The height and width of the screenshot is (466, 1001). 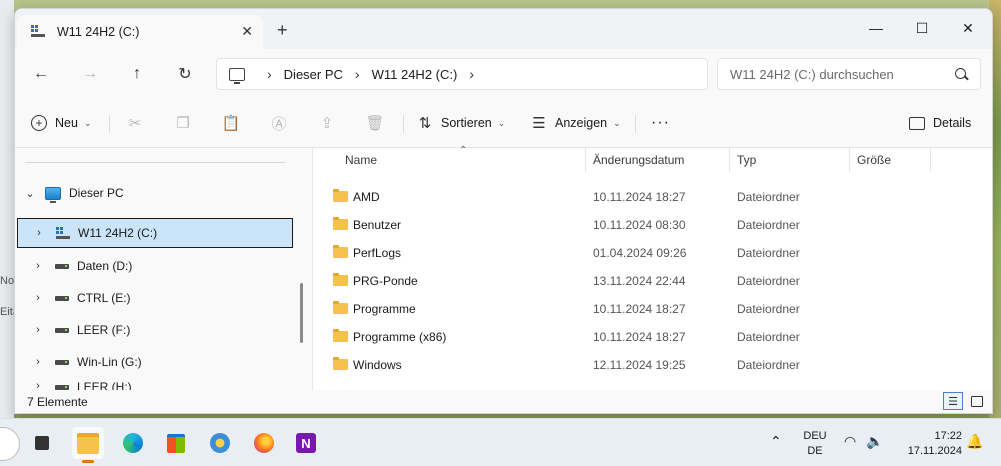 What do you see at coordinates (30, 193) in the screenshot?
I see `chevron-down-icon: ⌄` at bounding box center [30, 193].